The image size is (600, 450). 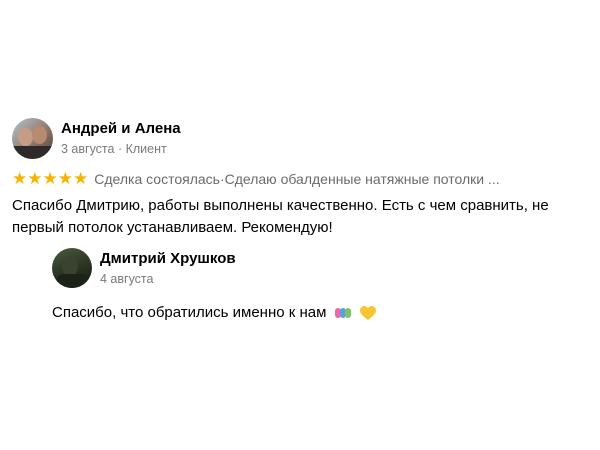 I want to click on author-role: Клиент, so click(x=146, y=149).